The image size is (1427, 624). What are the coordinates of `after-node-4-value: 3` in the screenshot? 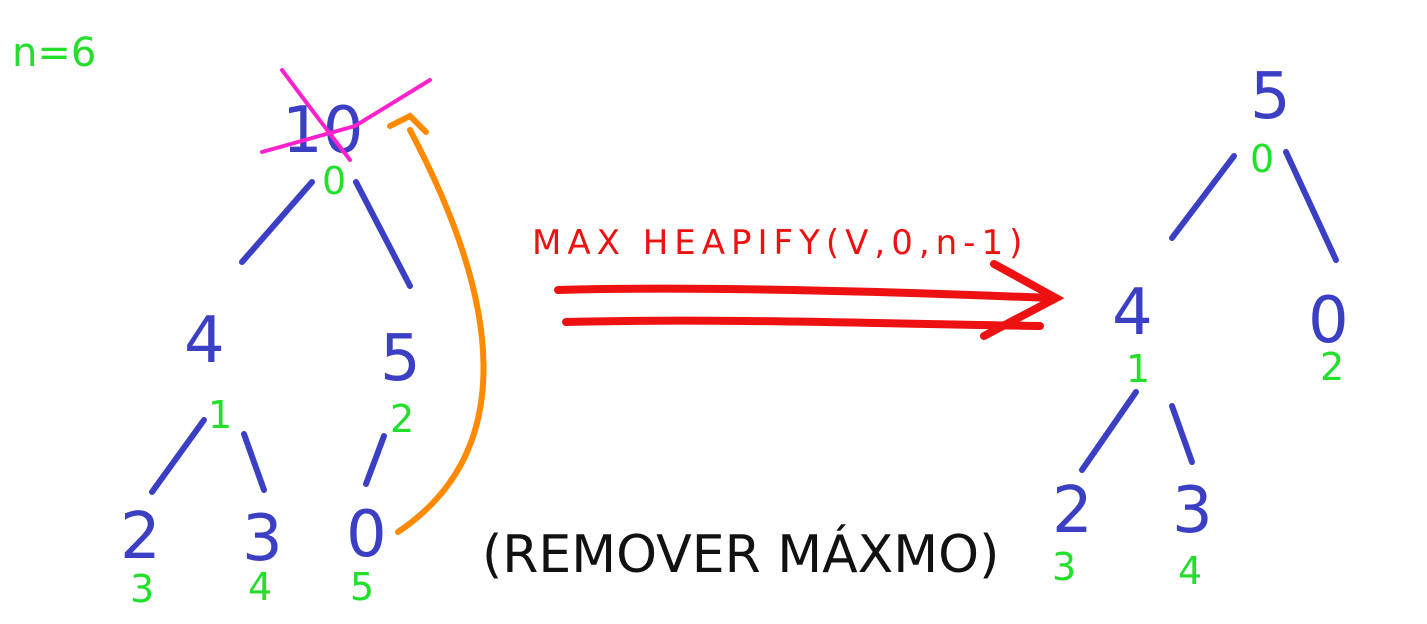 It's located at (1192, 511).